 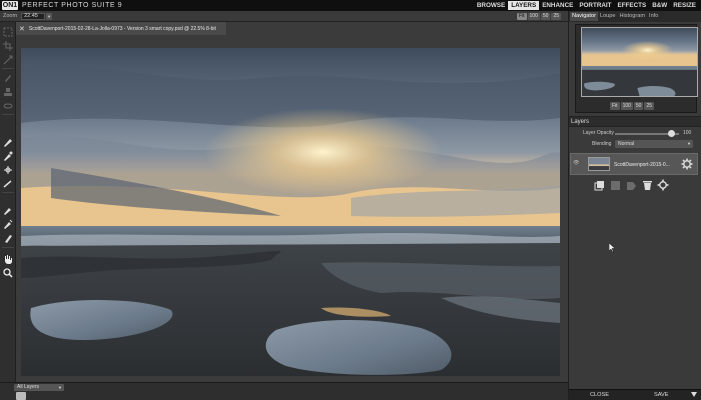 What do you see at coordinates (8, 141) in the screenshot?
I see `masking-brush-icon` at bounding box center [8, 141].